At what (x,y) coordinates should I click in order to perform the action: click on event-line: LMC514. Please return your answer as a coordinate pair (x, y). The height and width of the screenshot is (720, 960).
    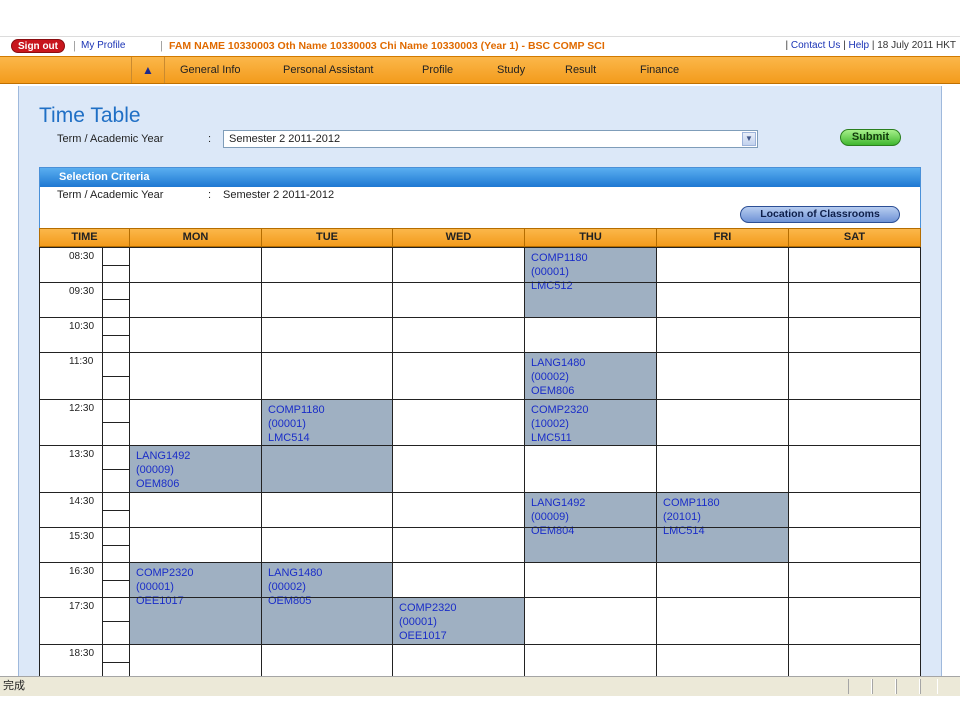
    Looking at the image, I should click on (289, 438).